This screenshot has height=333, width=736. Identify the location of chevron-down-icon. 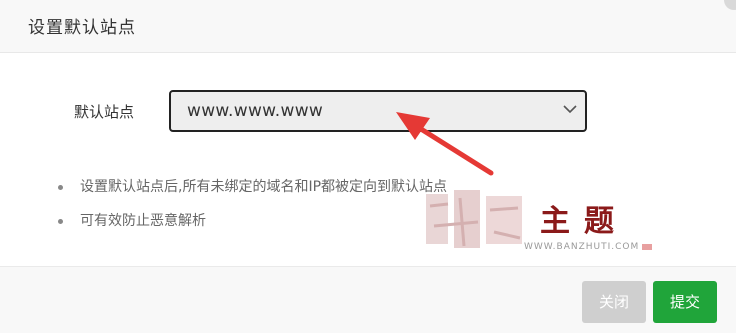
(570, 109).